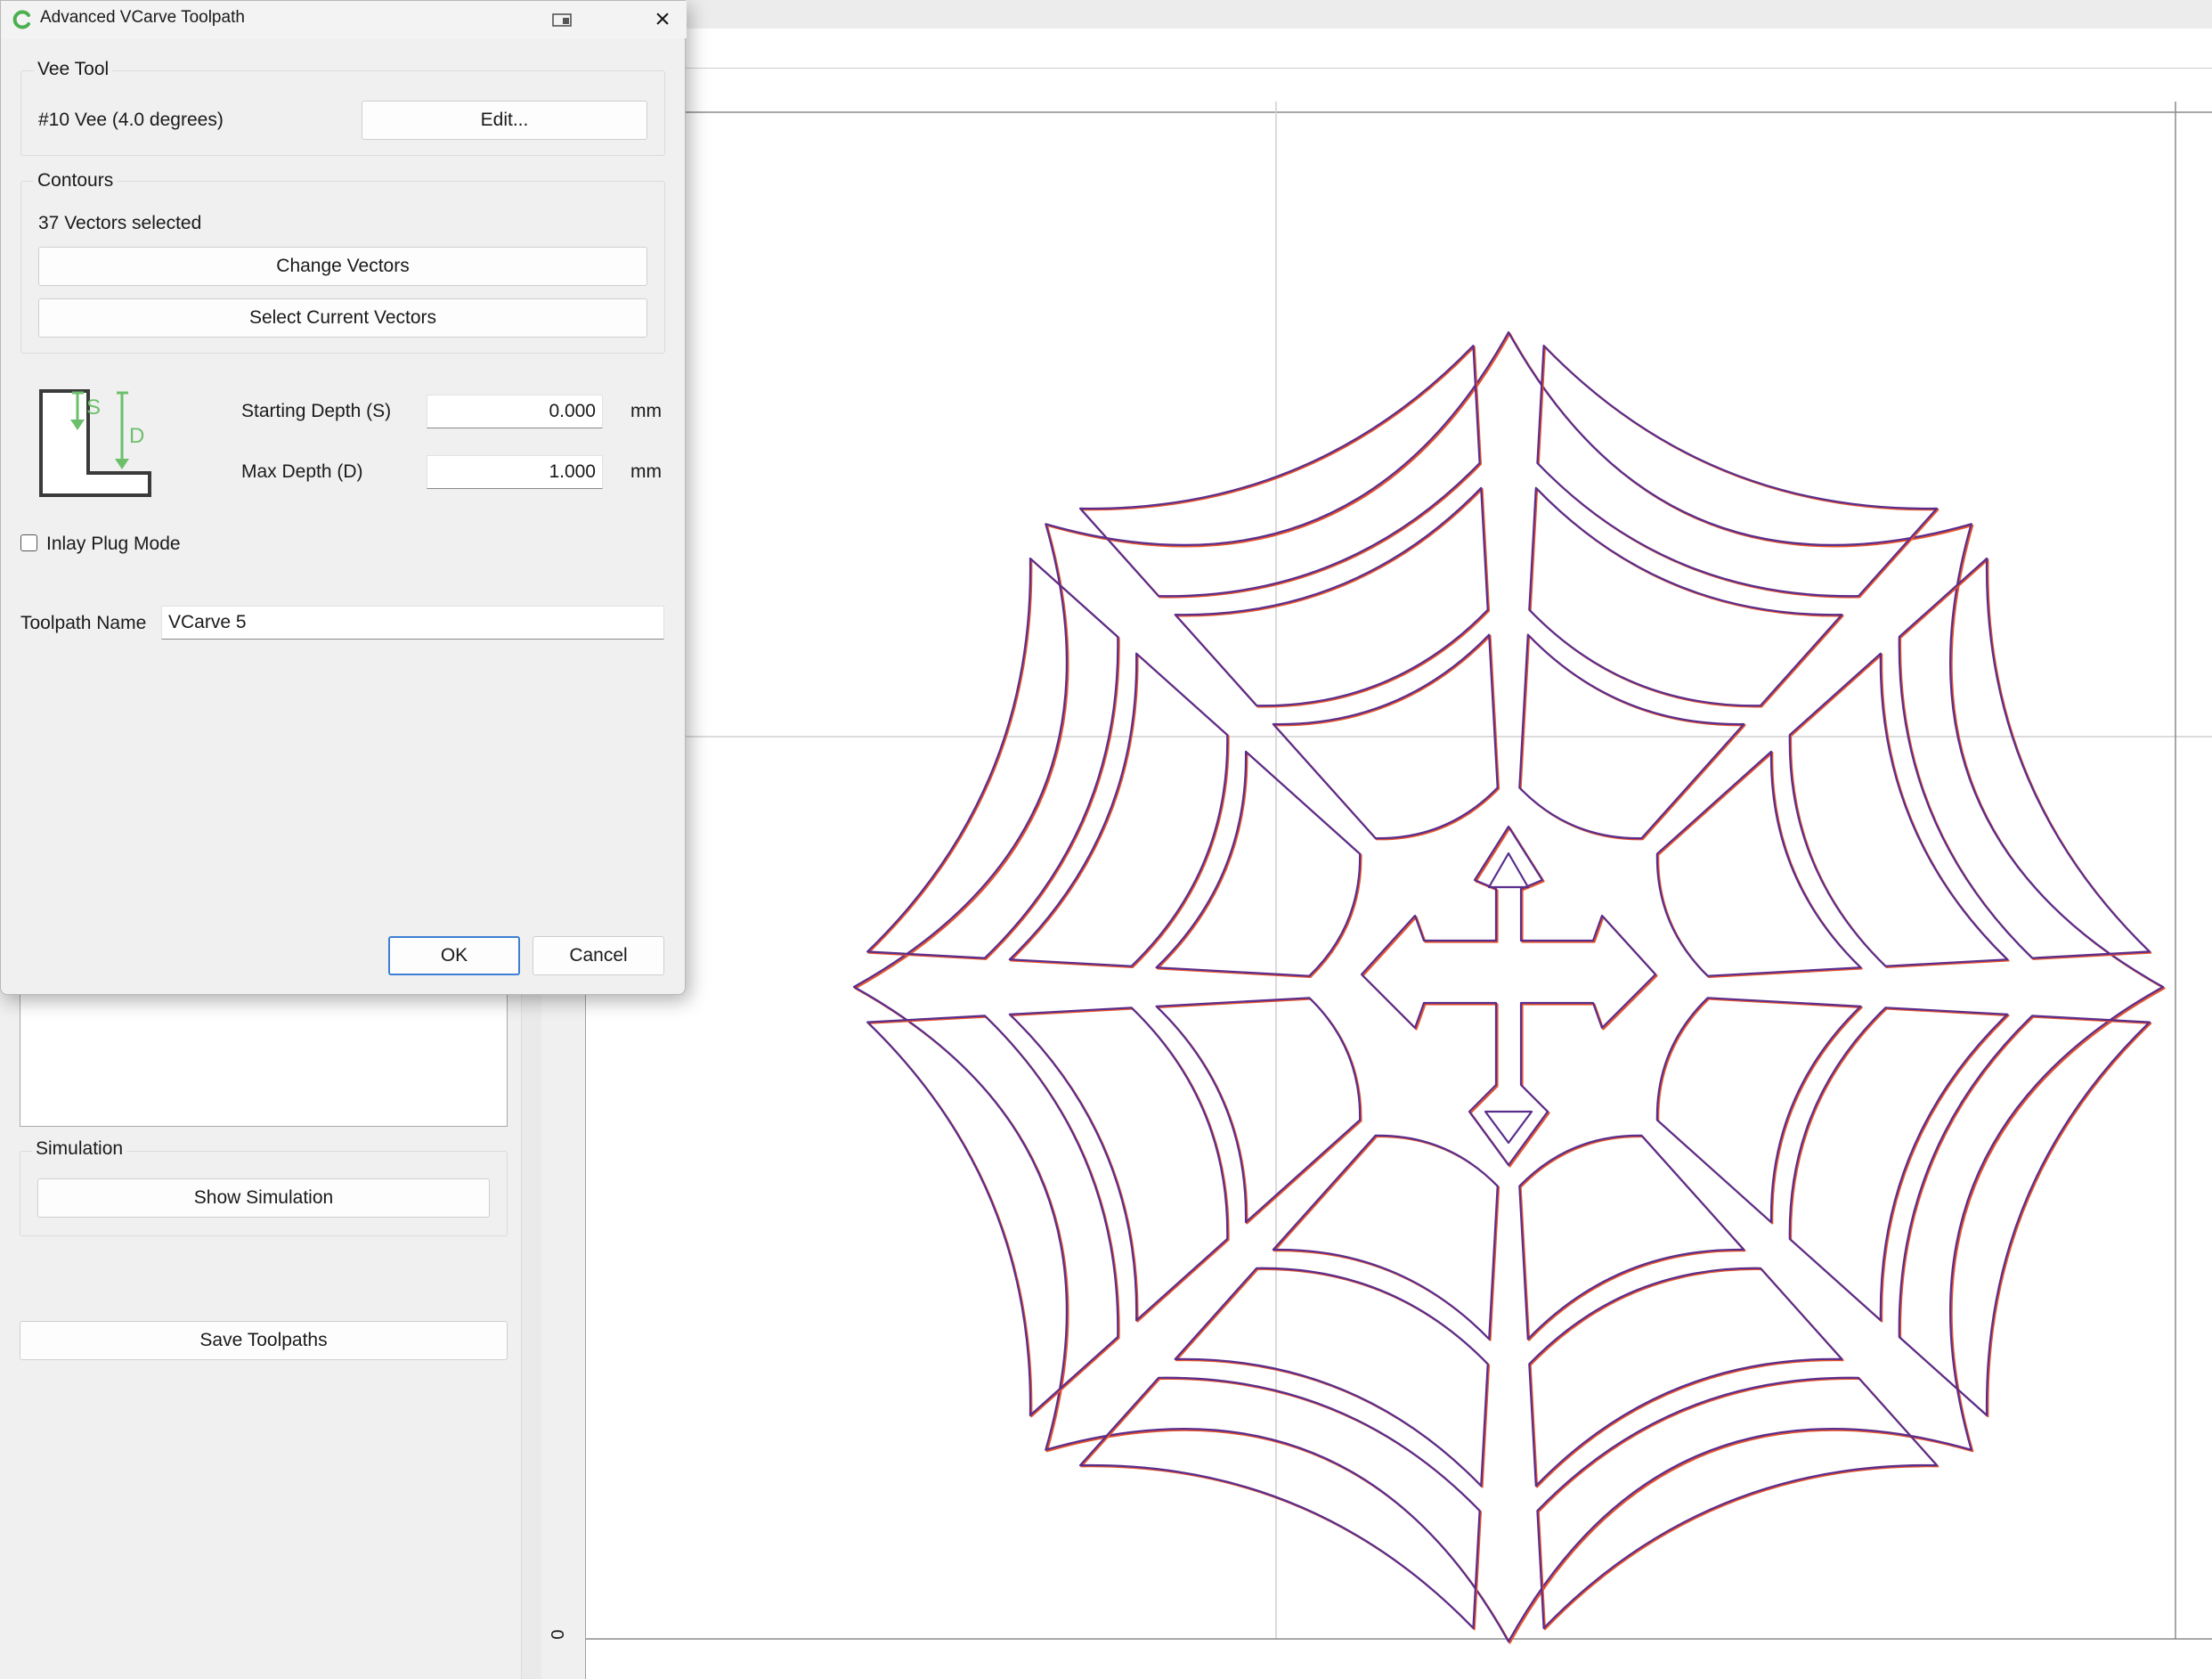 The width and height of the screenshot is (2212, 1679). I want to click on inlay-plug-mode-label: Inlay Plug Mode, so click(113, 544).